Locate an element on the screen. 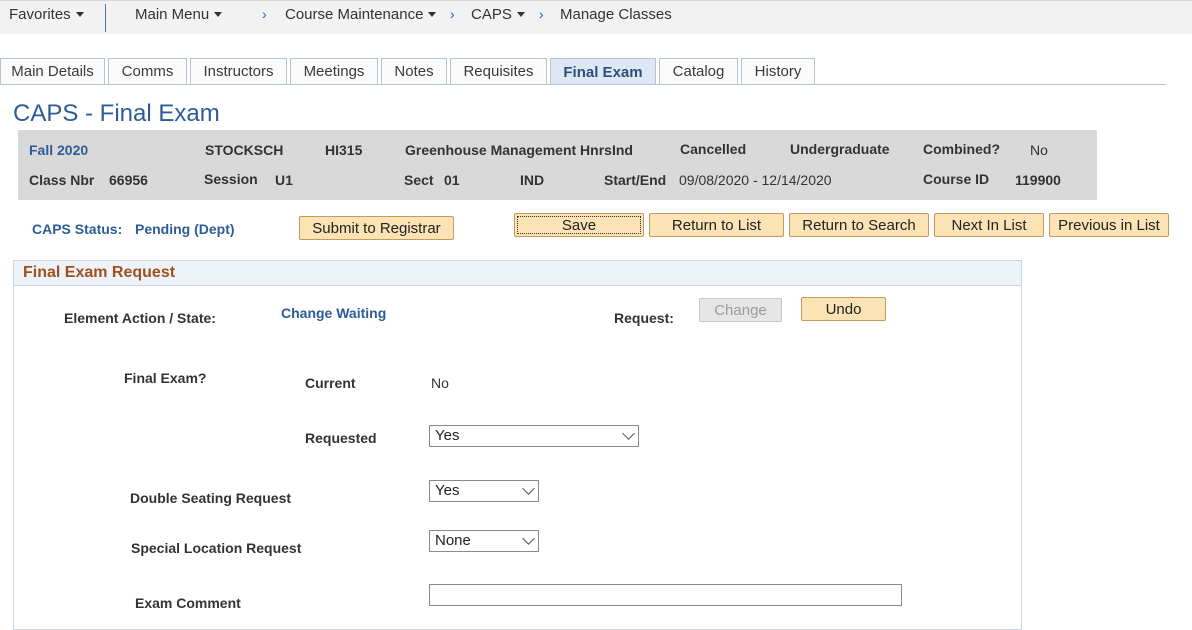  final-exam-label: Final Exam? is located at coordinates (165, 378).